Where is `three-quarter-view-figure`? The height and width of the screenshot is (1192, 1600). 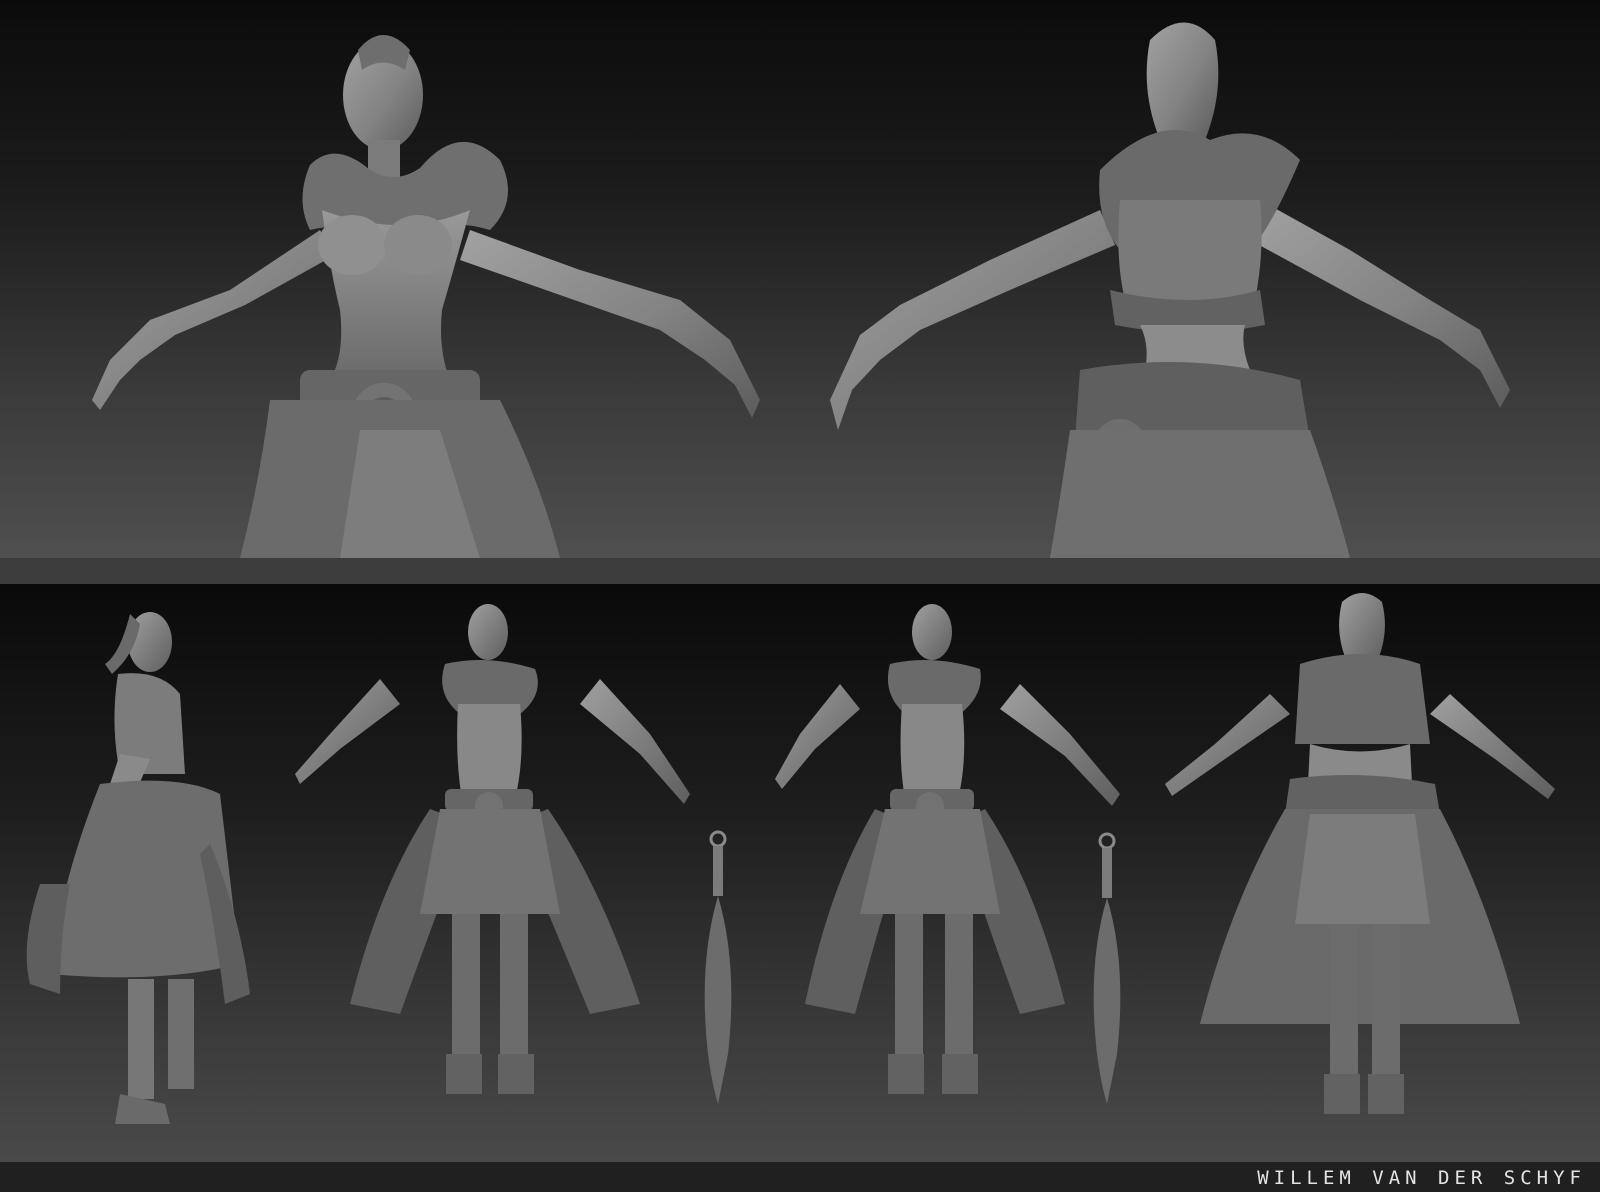 three-quarter-view-figure is located at coordinates (947, 849).